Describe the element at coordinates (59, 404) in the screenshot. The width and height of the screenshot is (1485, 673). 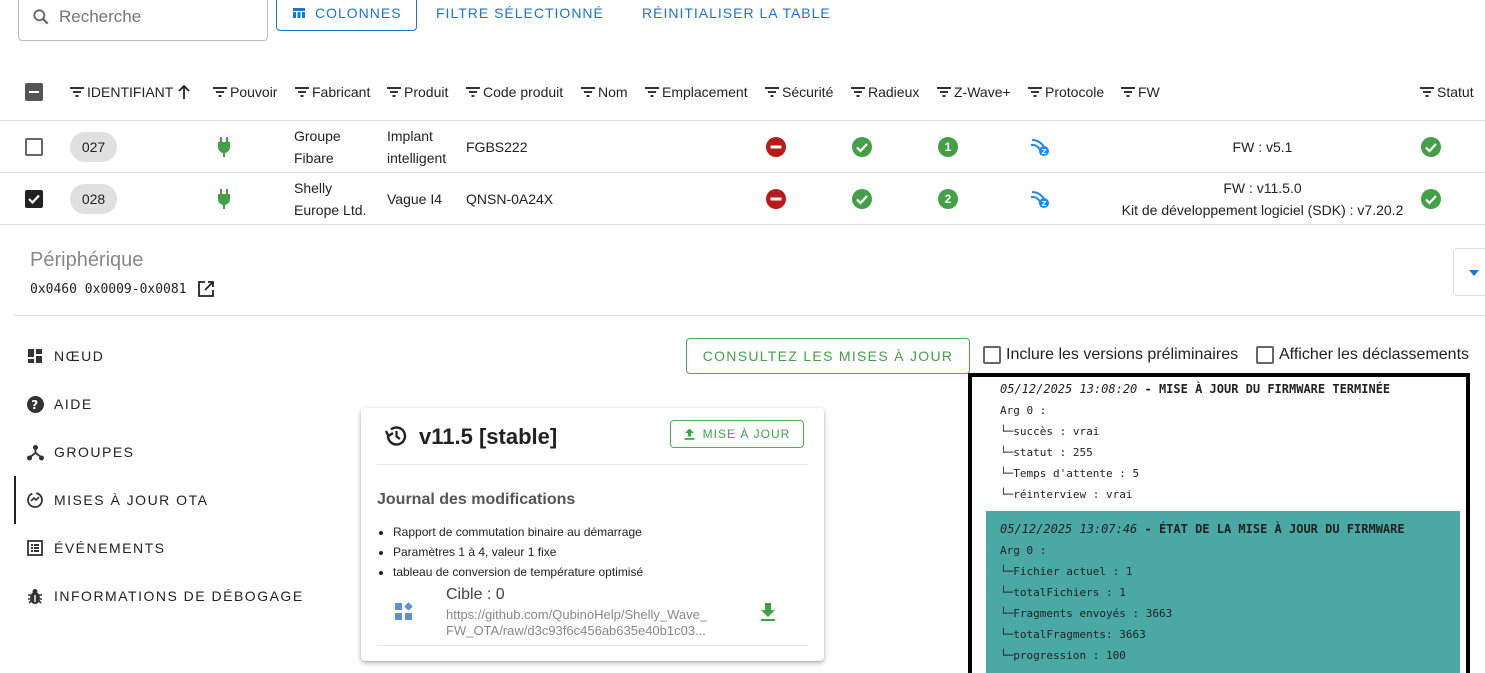
I see `nav-item-aide: ? AIDE` at that location.